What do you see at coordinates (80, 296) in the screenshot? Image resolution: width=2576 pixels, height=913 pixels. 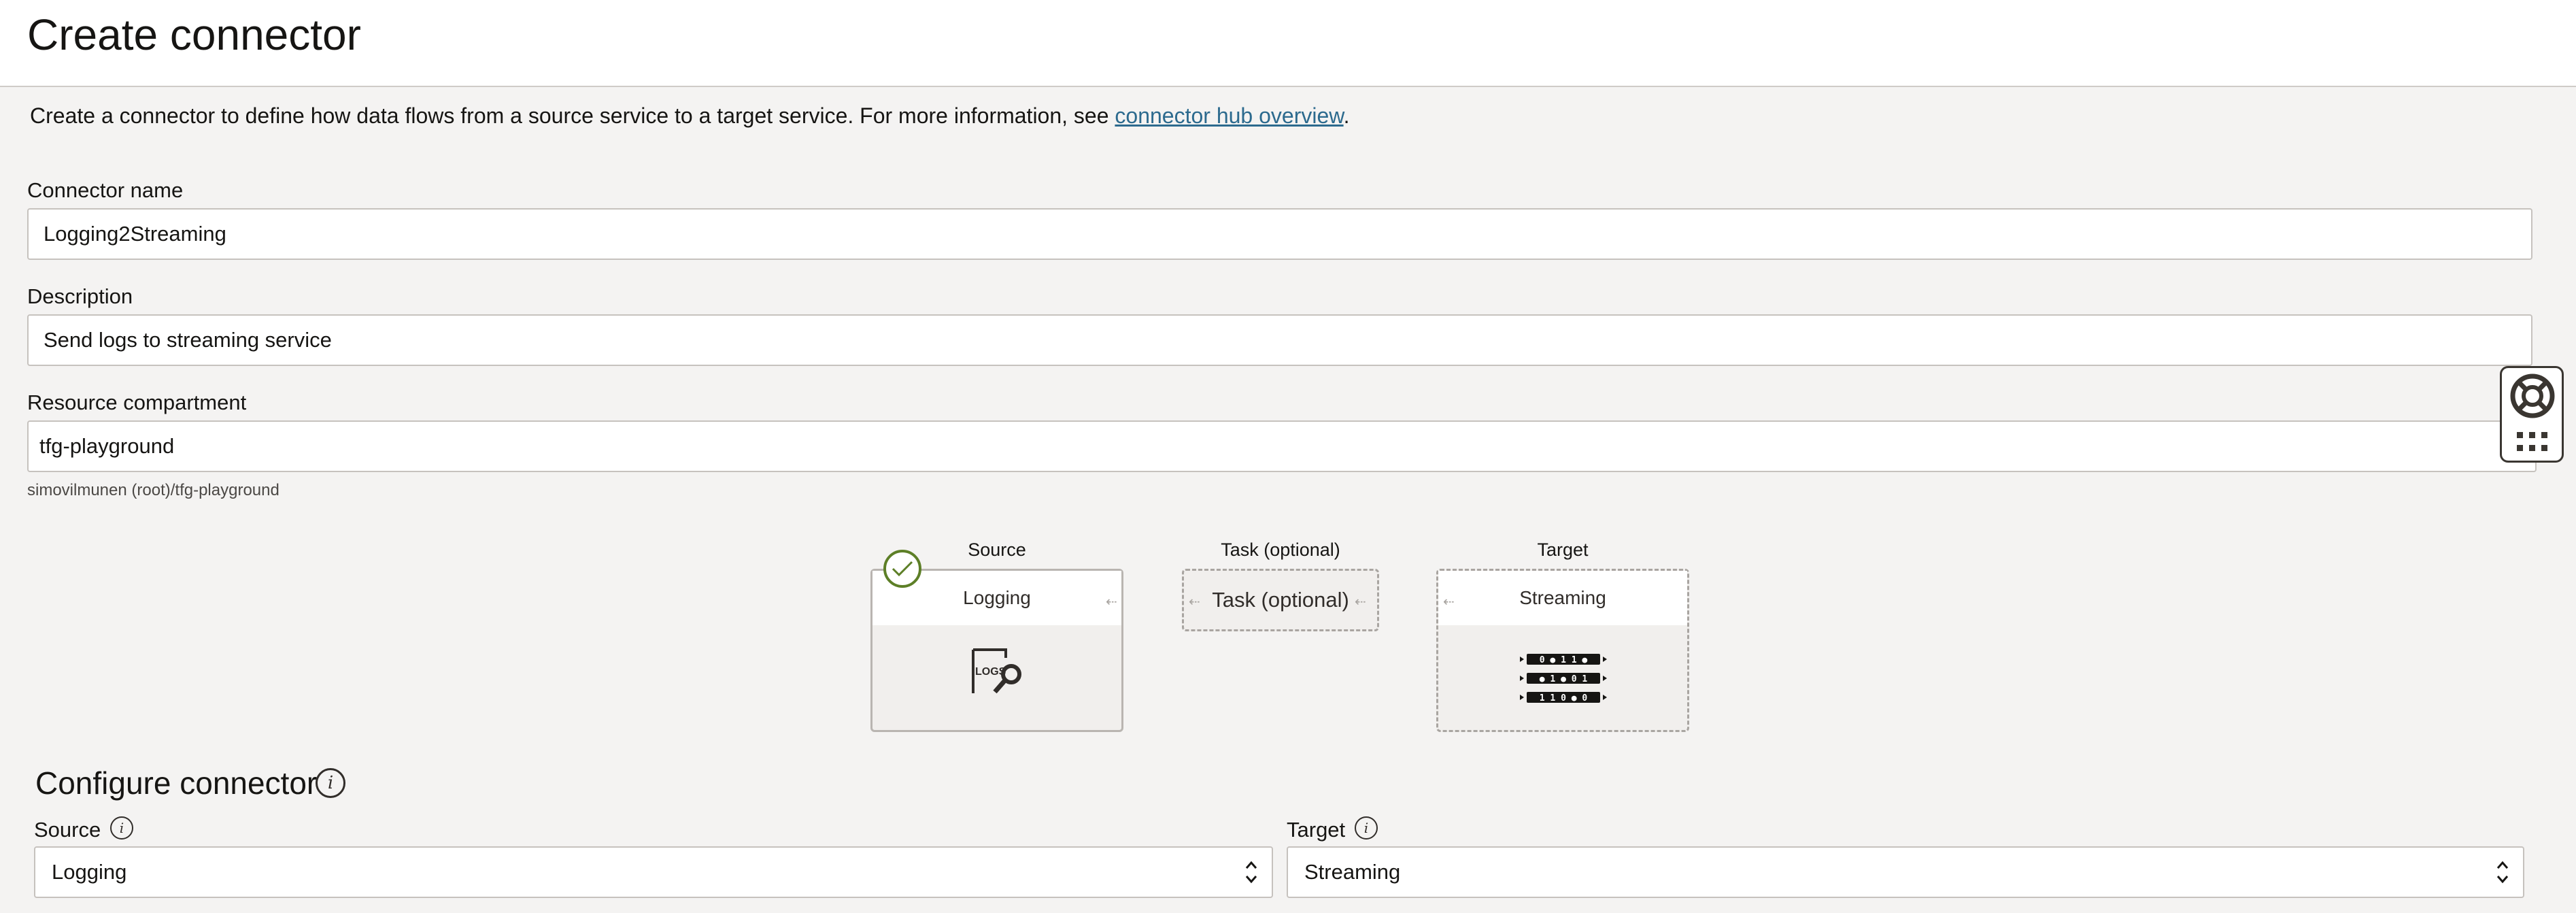 I see `description-label: Description` at bounding box center [80, 296].